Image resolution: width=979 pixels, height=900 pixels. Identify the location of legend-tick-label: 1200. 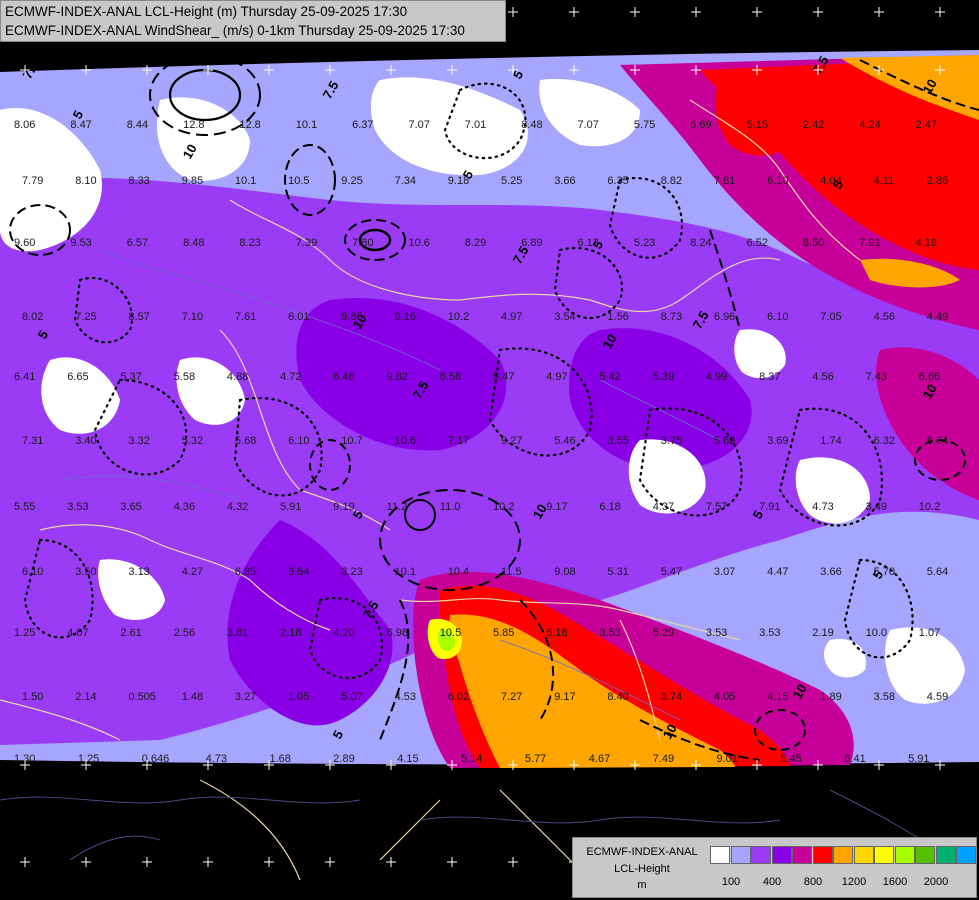
(854, 882).